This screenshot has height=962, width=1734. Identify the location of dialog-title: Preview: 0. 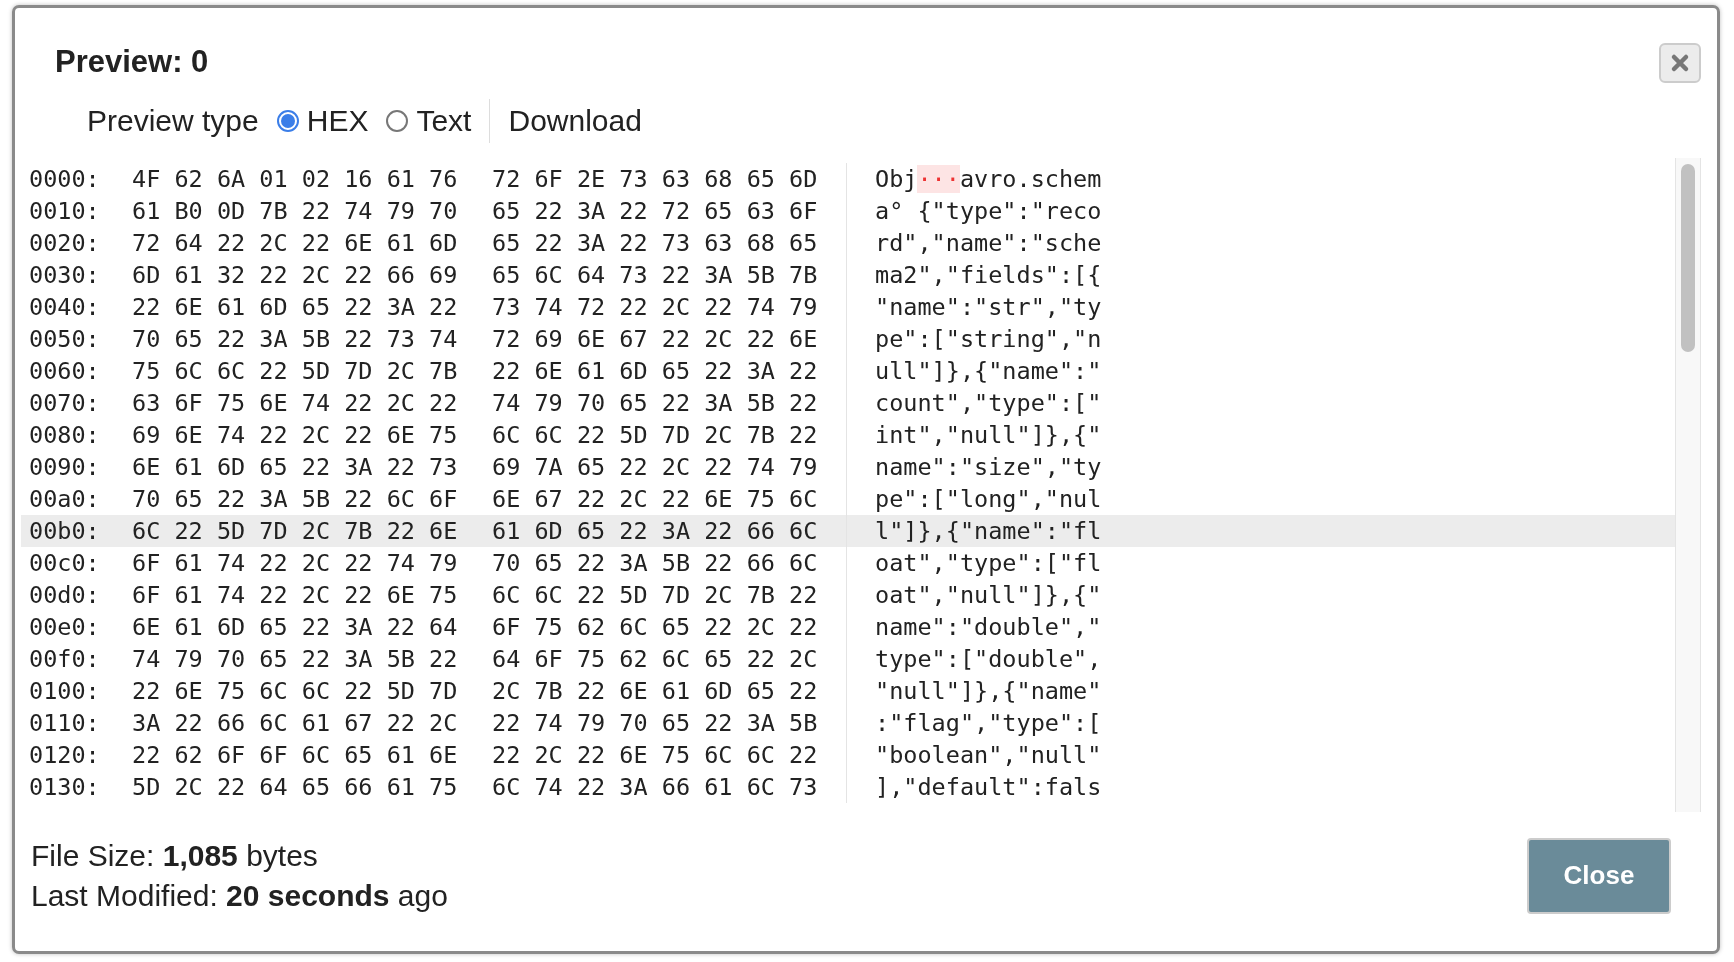
(132, 62).